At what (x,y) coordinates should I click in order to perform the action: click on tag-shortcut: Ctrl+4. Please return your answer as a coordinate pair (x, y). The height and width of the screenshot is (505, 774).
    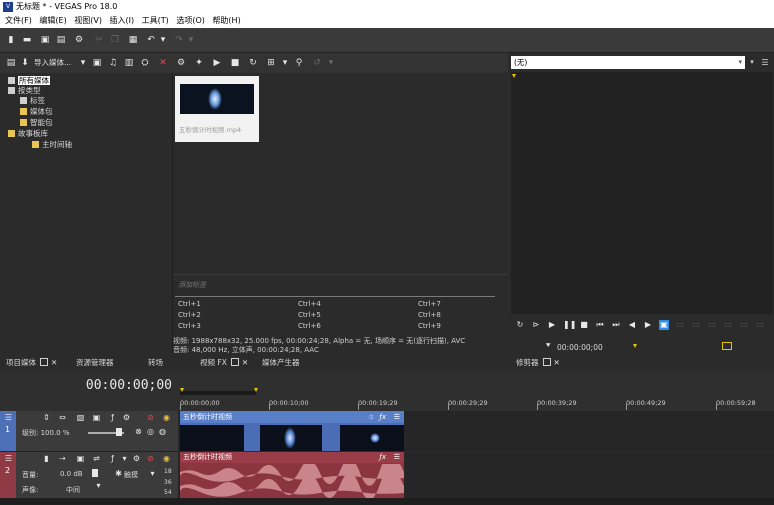
    Looking at the image, I should click on (309, 304).